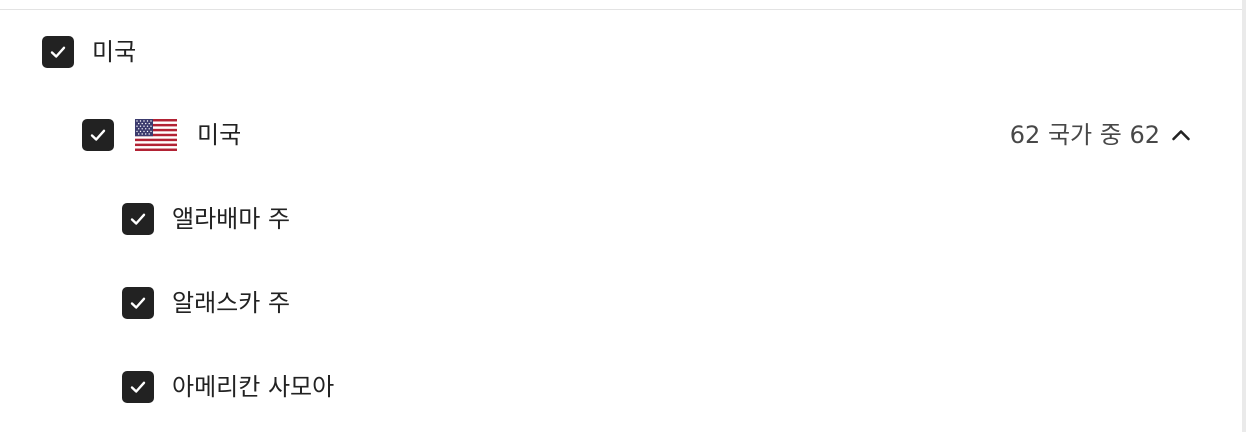 This screenshot has height=432, width=1246. Describe the element at coordinates (1181, 135) in the screenshot. I see `chevron-up-icon` at that location.